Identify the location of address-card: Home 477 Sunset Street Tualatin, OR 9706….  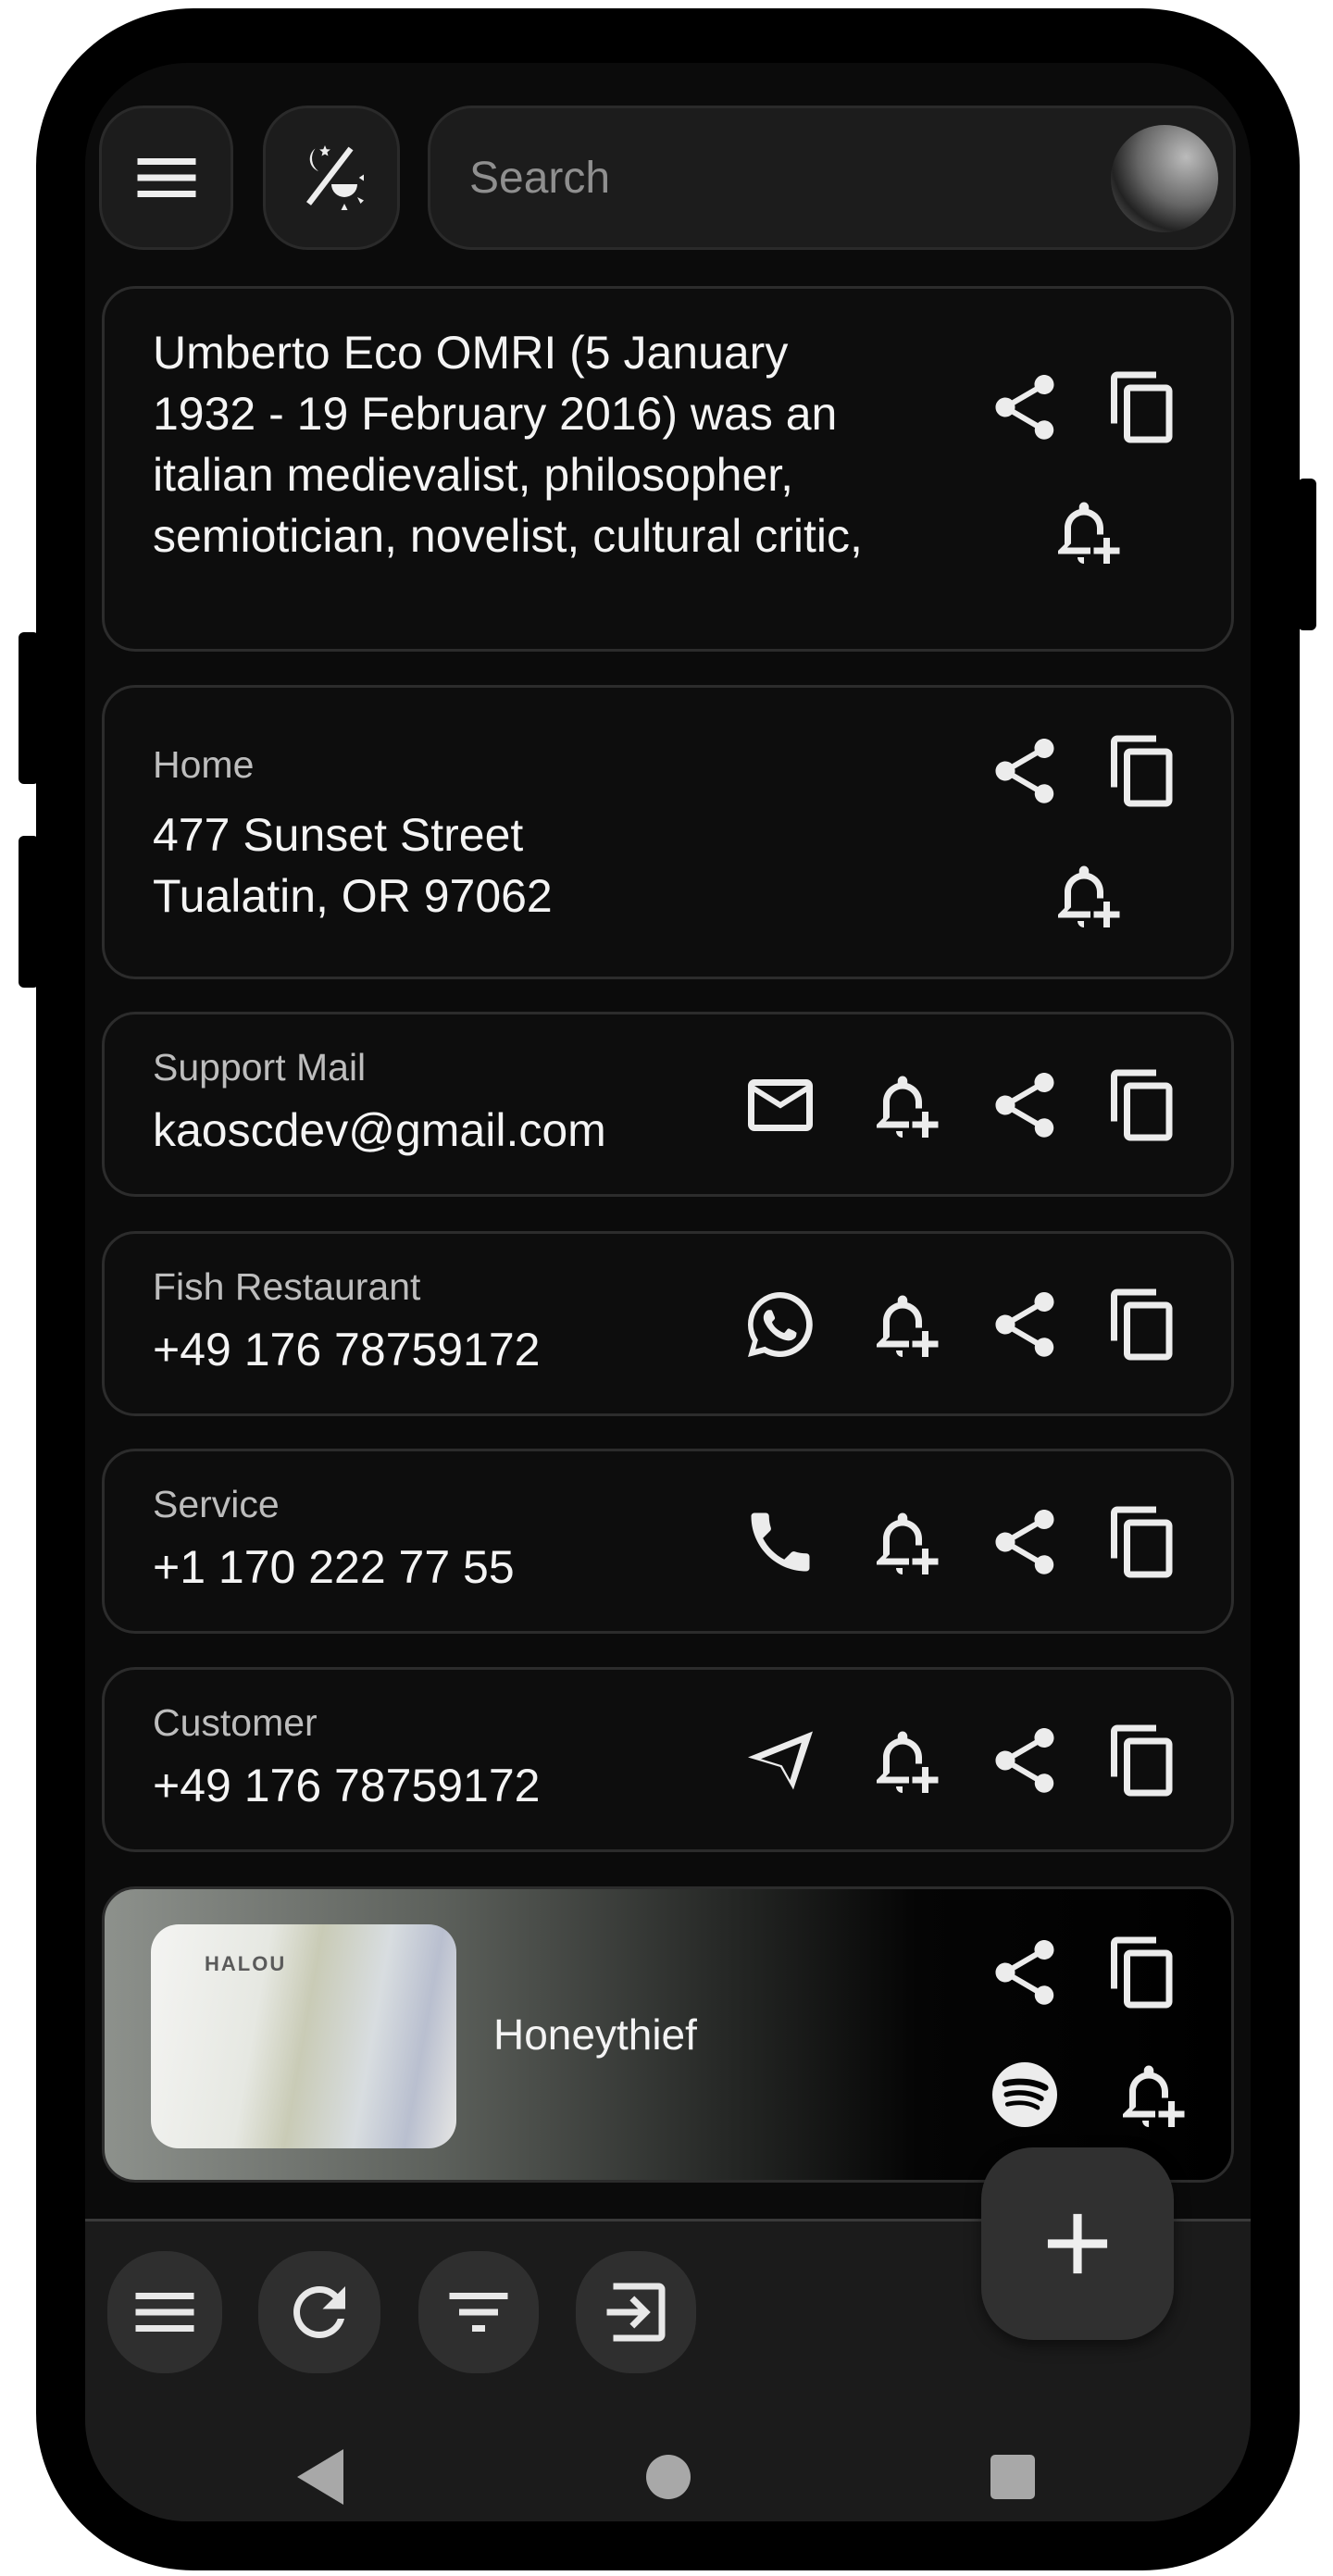
(668, 832).